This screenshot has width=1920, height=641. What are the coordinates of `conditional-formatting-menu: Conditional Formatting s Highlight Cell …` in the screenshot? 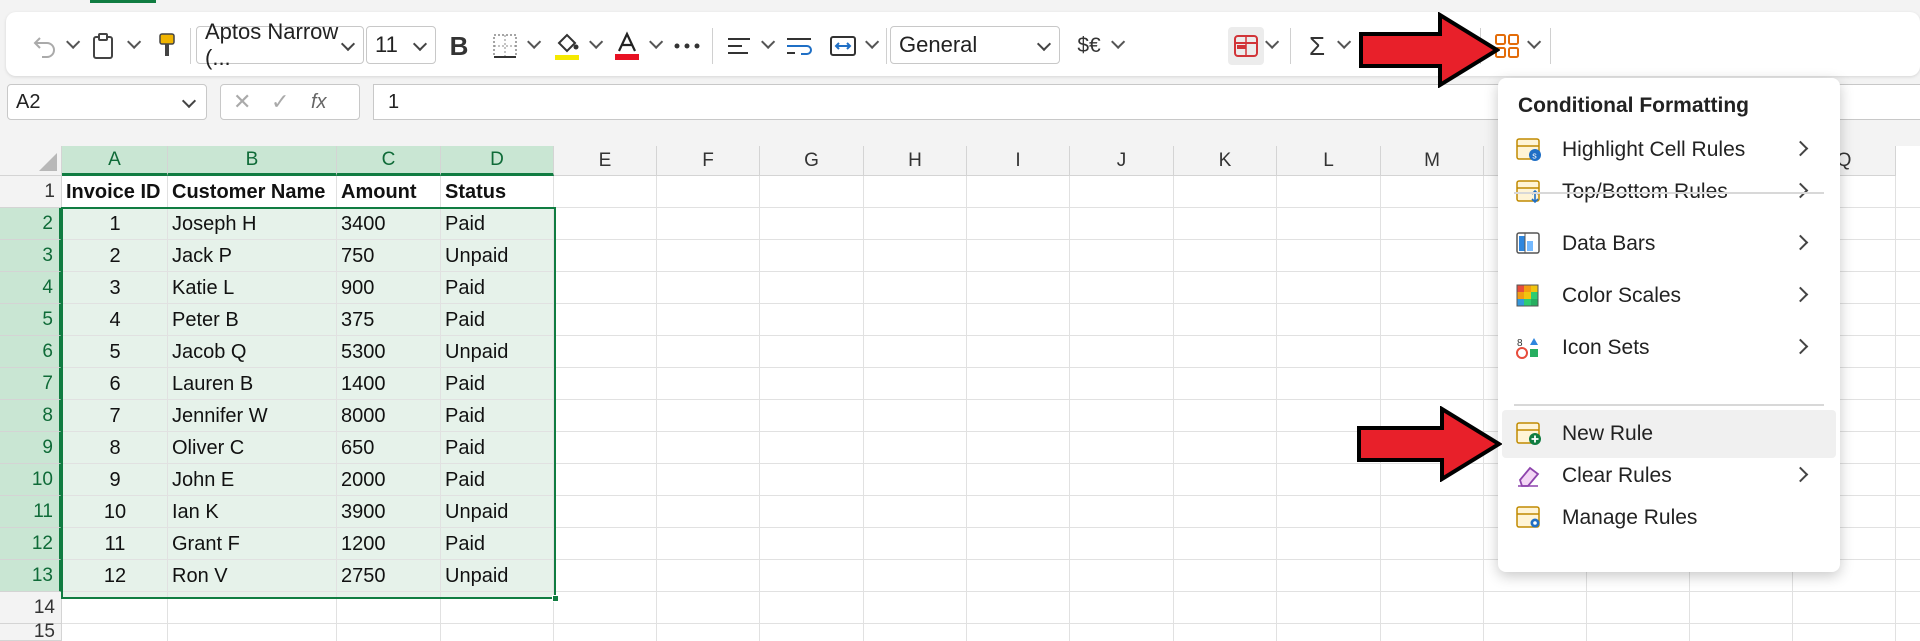 It's located at (1669, 325).